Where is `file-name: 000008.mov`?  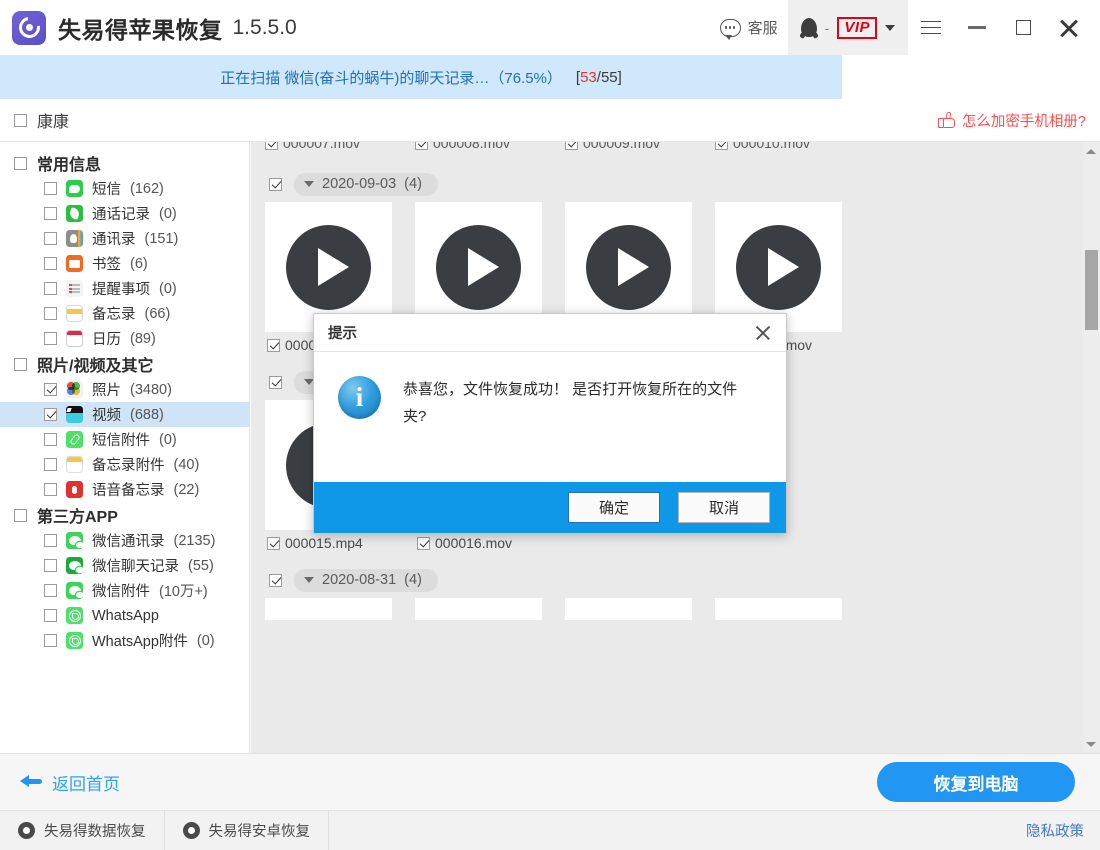 file-name: 000008.mov is located at coordinates (472, 146).